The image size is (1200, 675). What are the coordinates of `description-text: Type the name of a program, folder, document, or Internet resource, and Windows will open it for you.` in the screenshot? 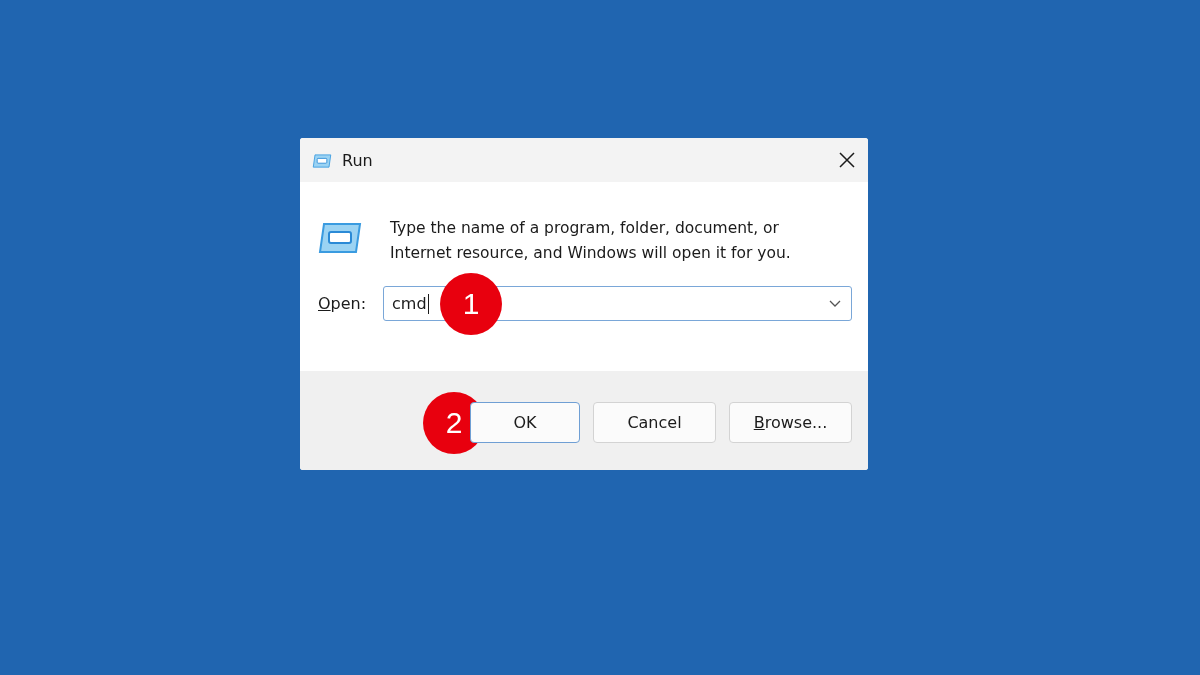 It's located at (591, 241).